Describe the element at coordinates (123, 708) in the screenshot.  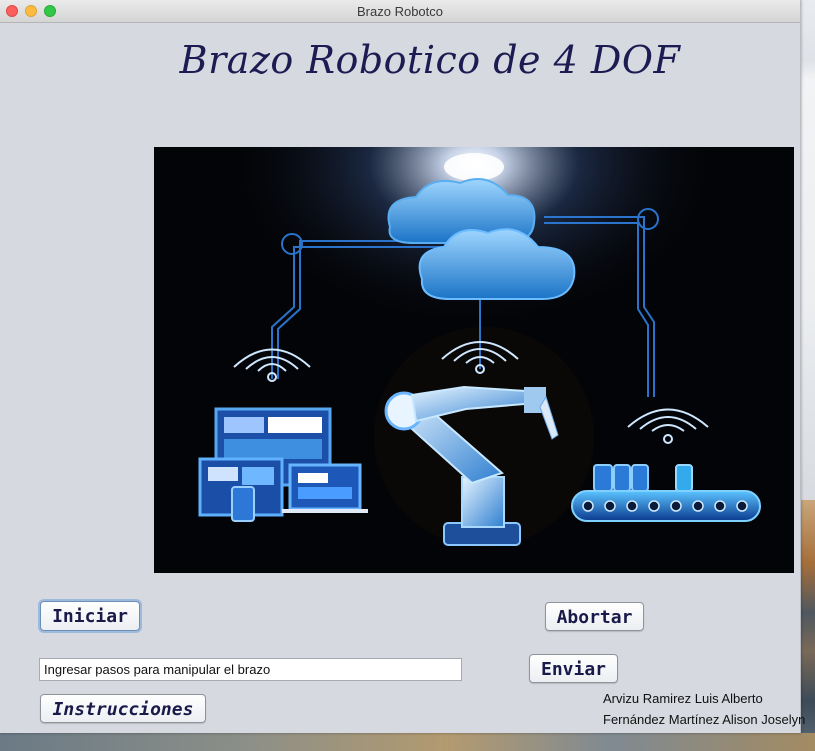
I see `instructions-button: Instrucciones` at that location.